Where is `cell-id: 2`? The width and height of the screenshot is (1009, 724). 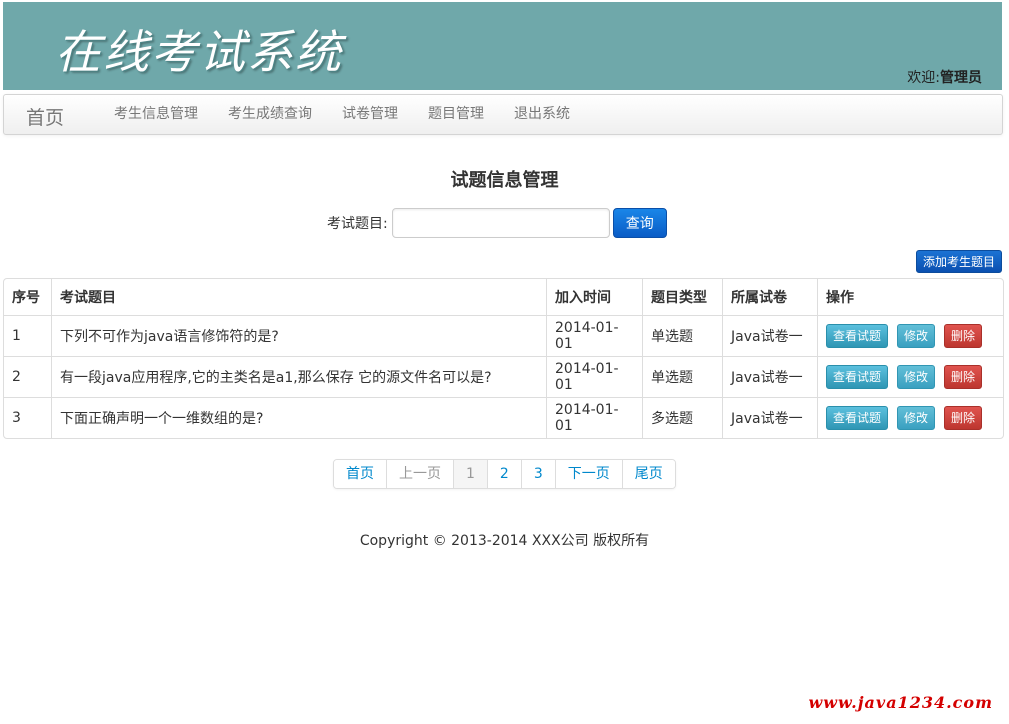
cell-id: 2 is located at coordinates (28, 377).